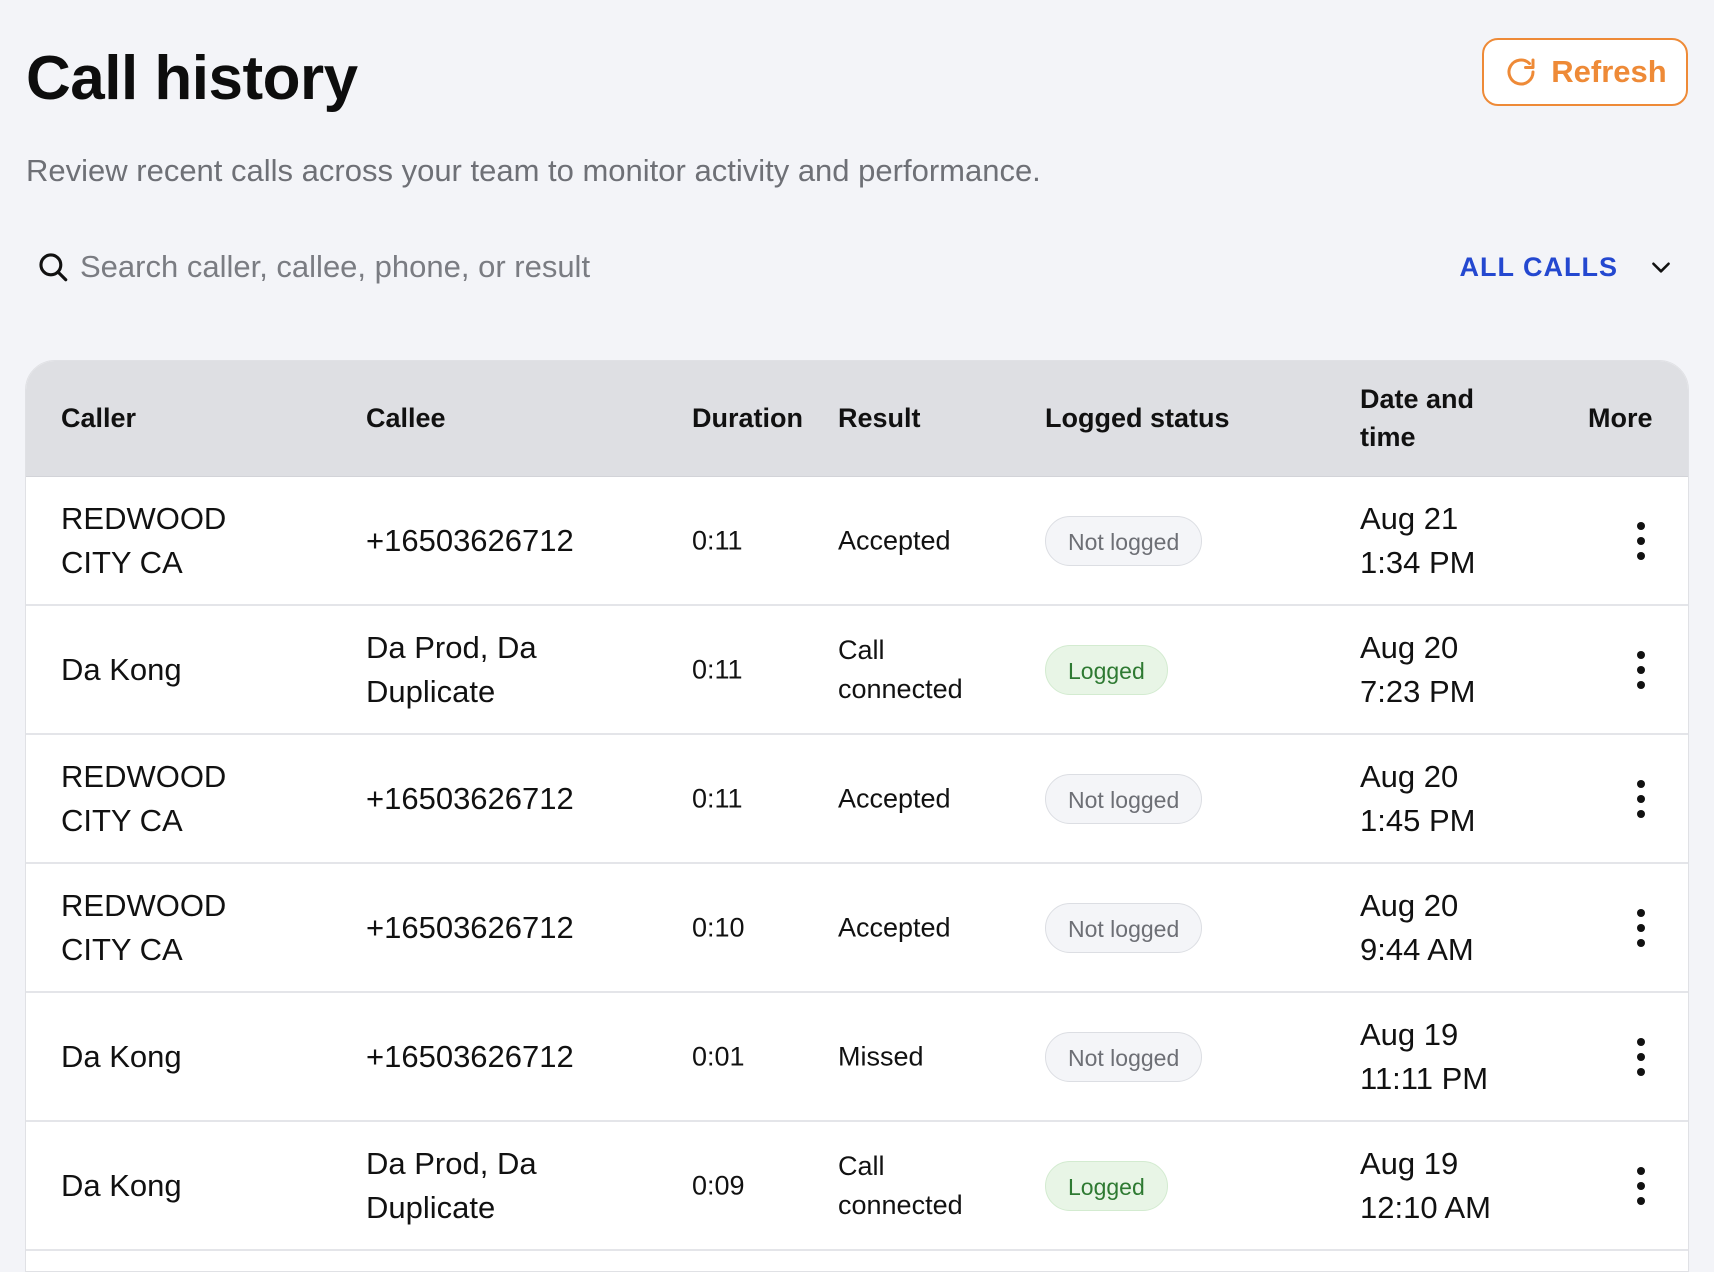 Image resolution: width=1714 pixels, height=1272 pixels. I want to click on call-filter-dropdown: ALL CALLS, so click(1567, 267).